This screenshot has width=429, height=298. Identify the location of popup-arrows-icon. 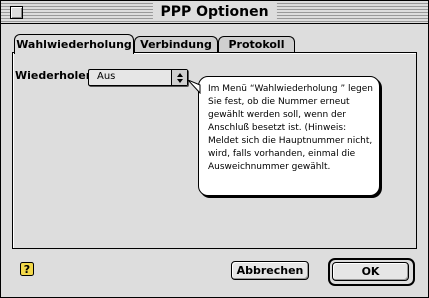
(179, 77).